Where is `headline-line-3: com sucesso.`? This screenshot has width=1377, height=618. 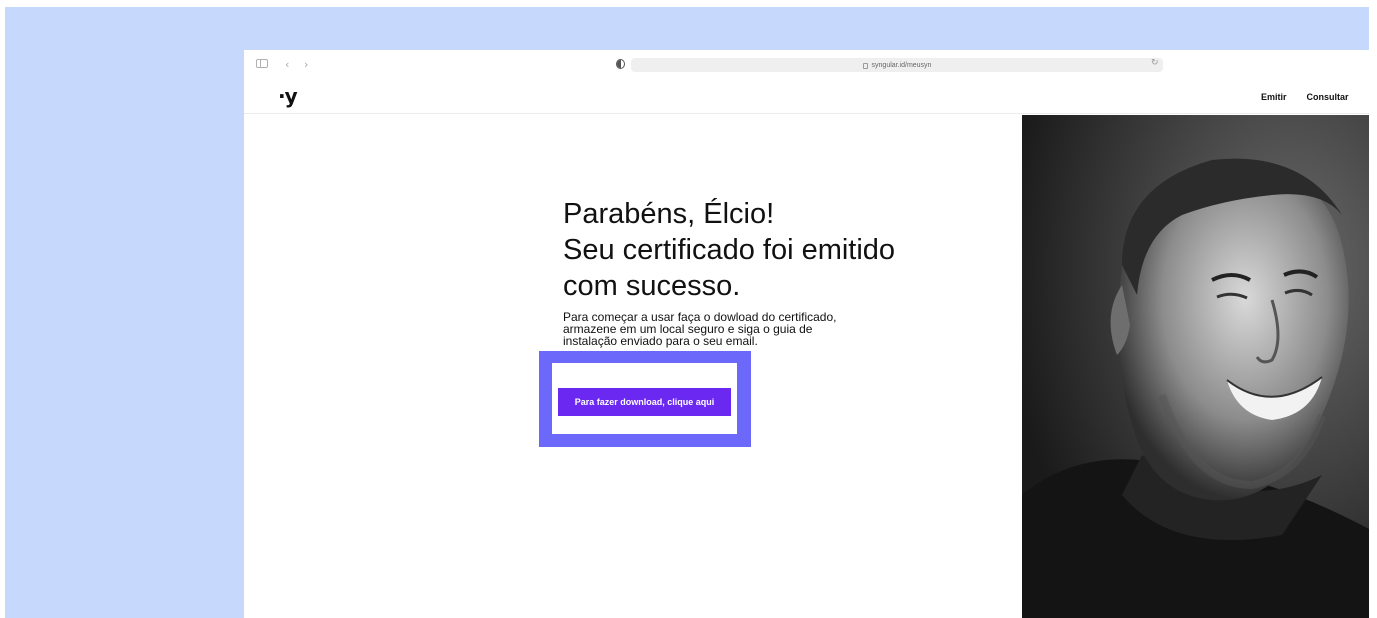 headline-line-3: com sucesso. is located at coordinates (652, 286).